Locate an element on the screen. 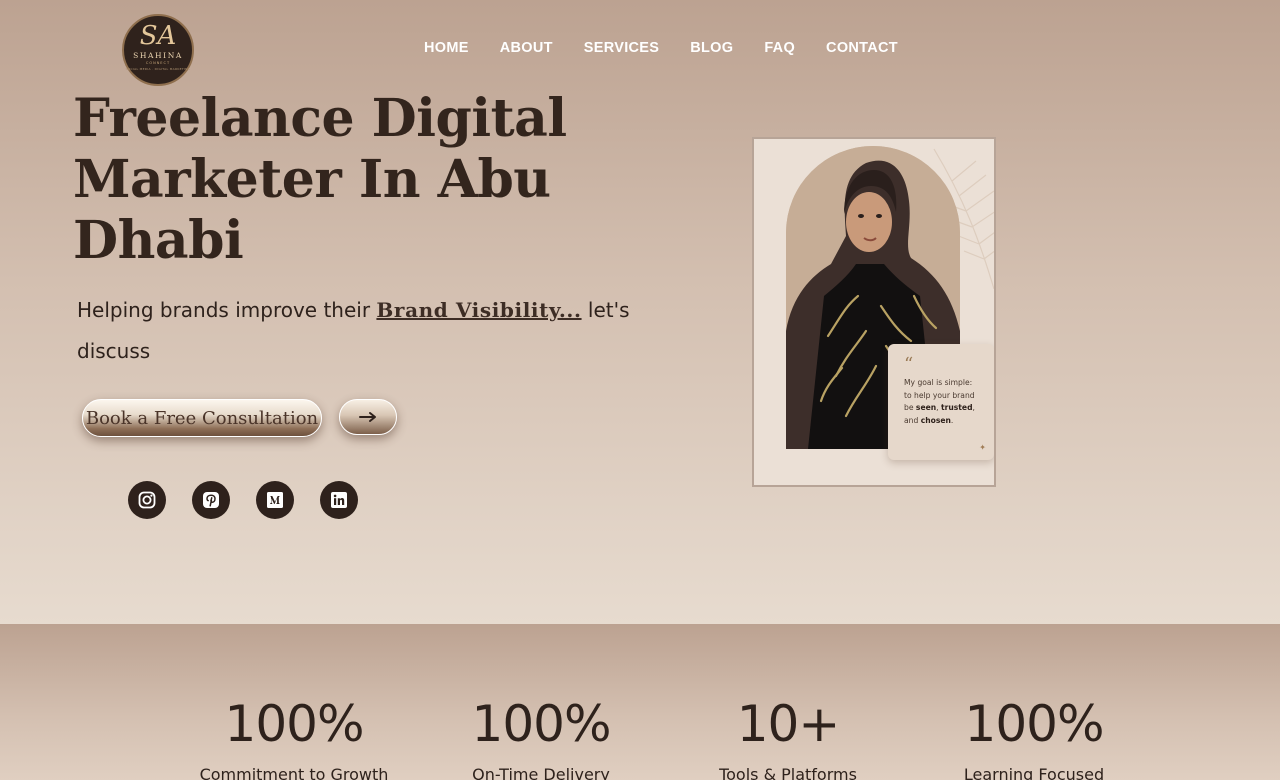  instagram-link is located at coordinates (147, 500).